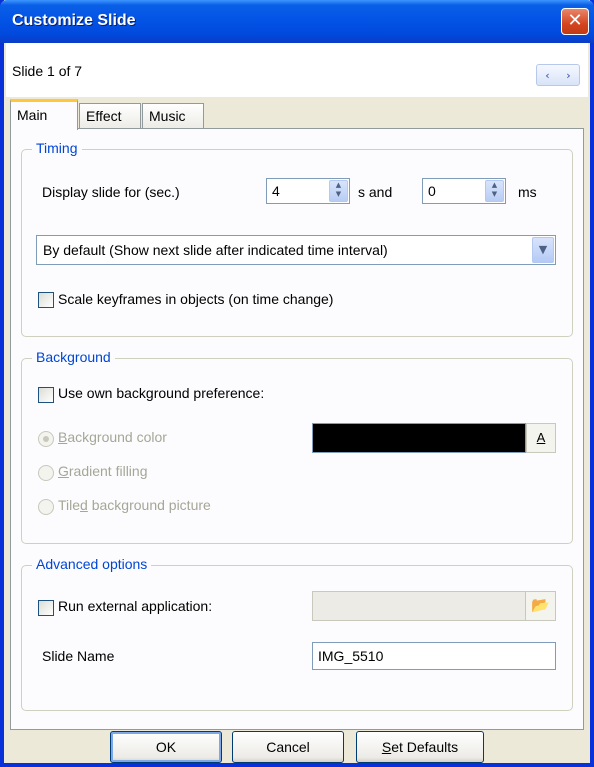  I want to click on milliseconds-spinner: 0 ▲ ▼, so click(464, 191).